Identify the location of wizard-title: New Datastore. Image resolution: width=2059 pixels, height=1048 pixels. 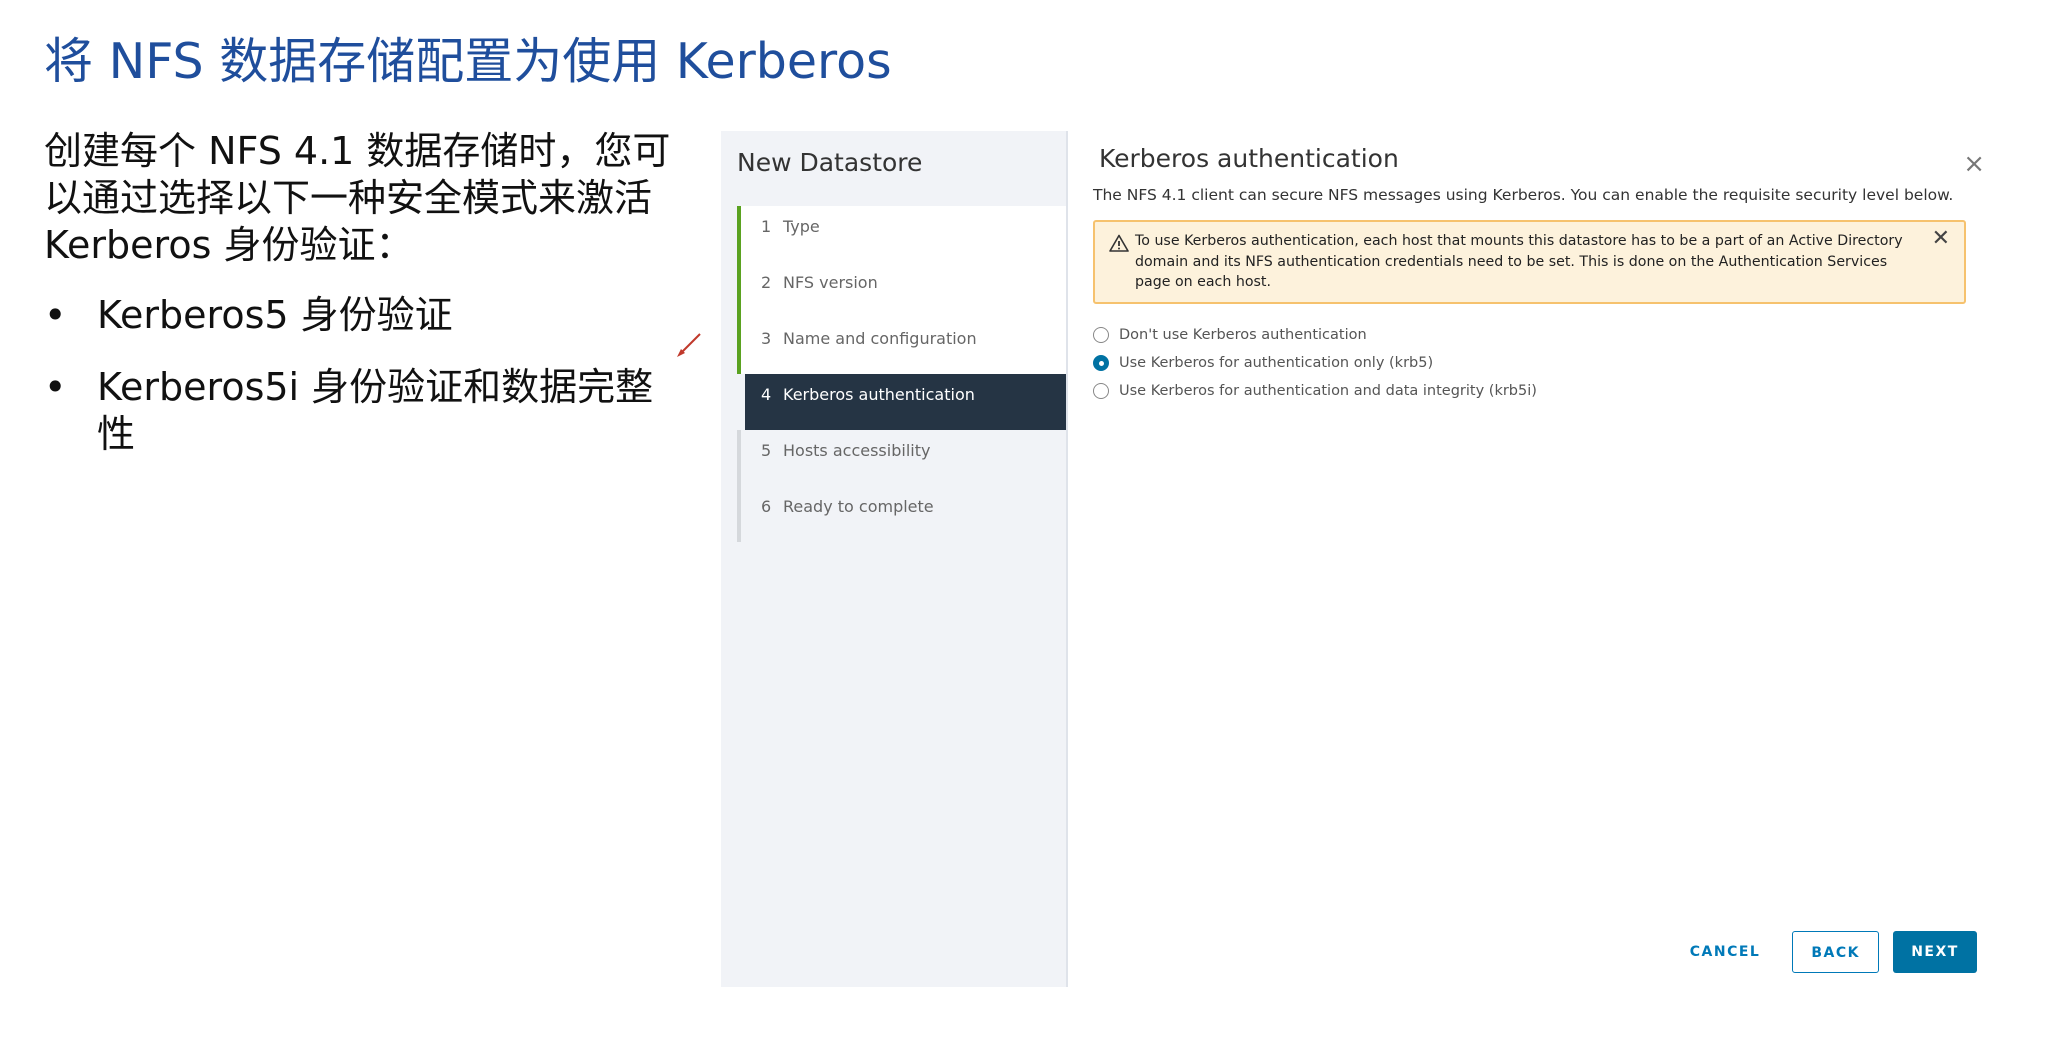
(830, 162).